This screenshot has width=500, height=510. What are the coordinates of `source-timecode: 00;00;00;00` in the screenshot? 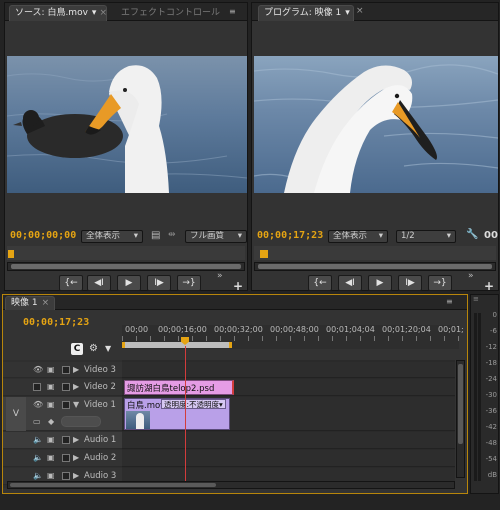 It's located at (43, 235).